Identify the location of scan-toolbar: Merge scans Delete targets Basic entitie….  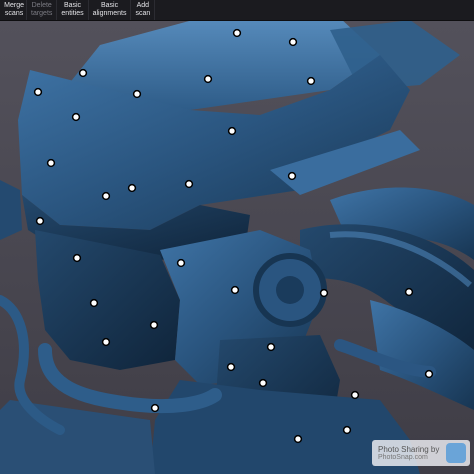
(237, 10).